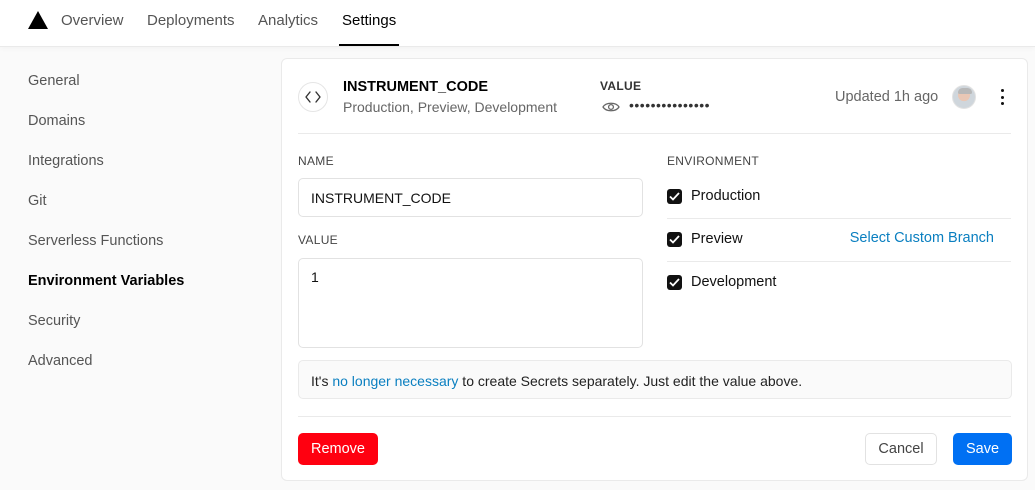 The height and width of the screenshot is (490, 1035). What do you see at coordinates (713, 161) in the screenshot?
I see `environment-label: ENVIRONMENT` at bounding box center [713, 161].